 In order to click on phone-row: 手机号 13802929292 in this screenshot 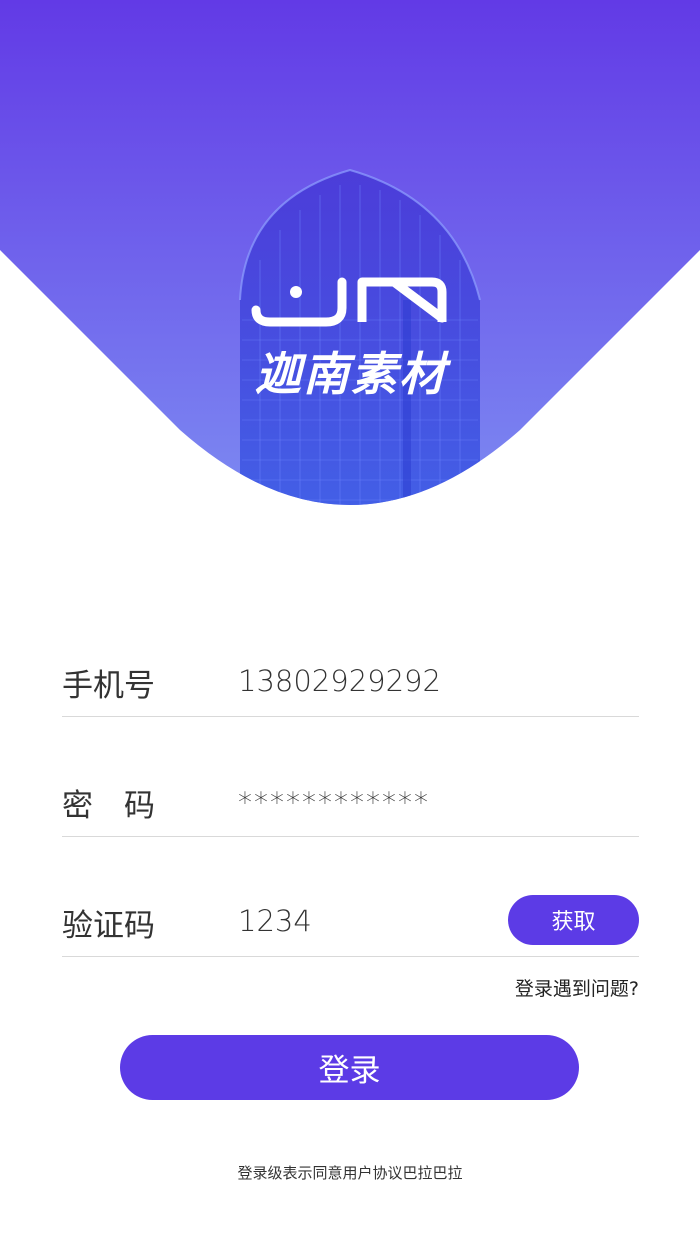, I will do `click(350, 700)`.